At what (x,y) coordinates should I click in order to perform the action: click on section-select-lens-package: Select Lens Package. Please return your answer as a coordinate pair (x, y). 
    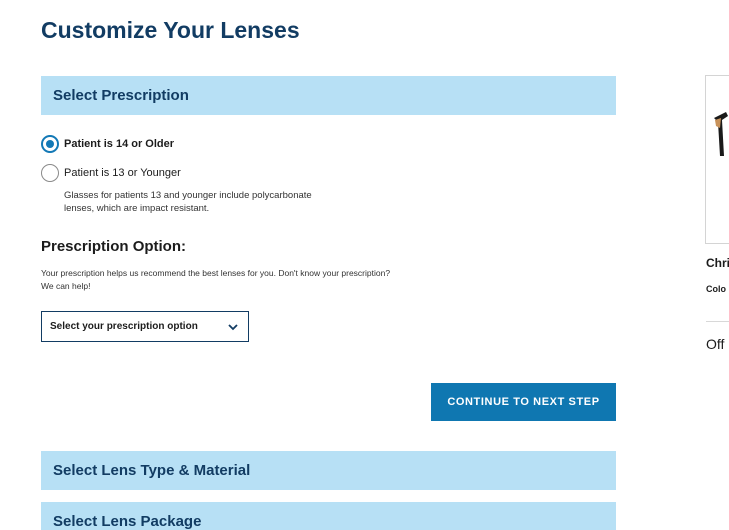
    Looking at the image, I should click on (328, 516).